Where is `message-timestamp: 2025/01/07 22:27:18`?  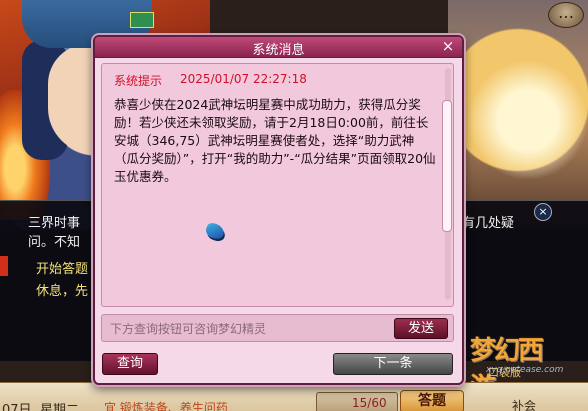 message-timestamp: 2025/01/07 22:27:18 is located at coordinates (243, 79).